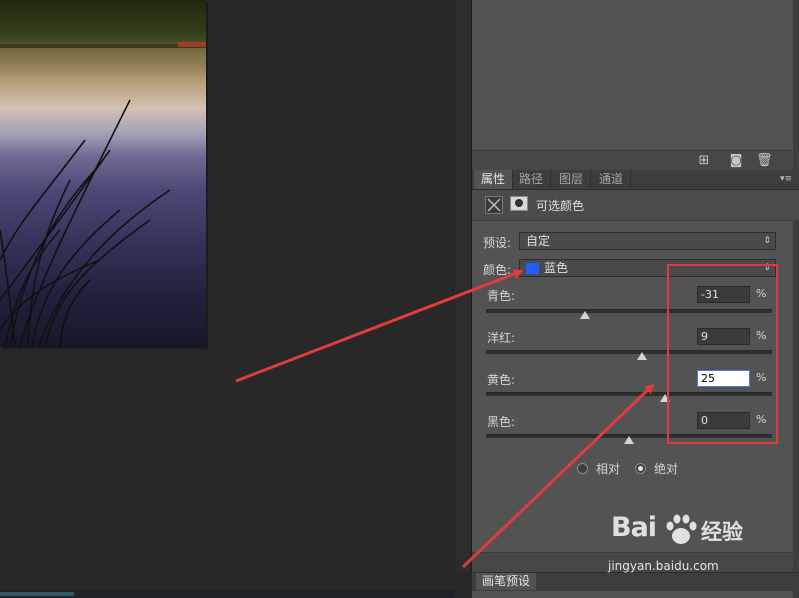 The height and width of the screenshot is (598, 799). What do you see at coordinates (560, 206) in the screenshot?
I see `adjustment-title: 可选颜色` at bounding box center [560, 206].